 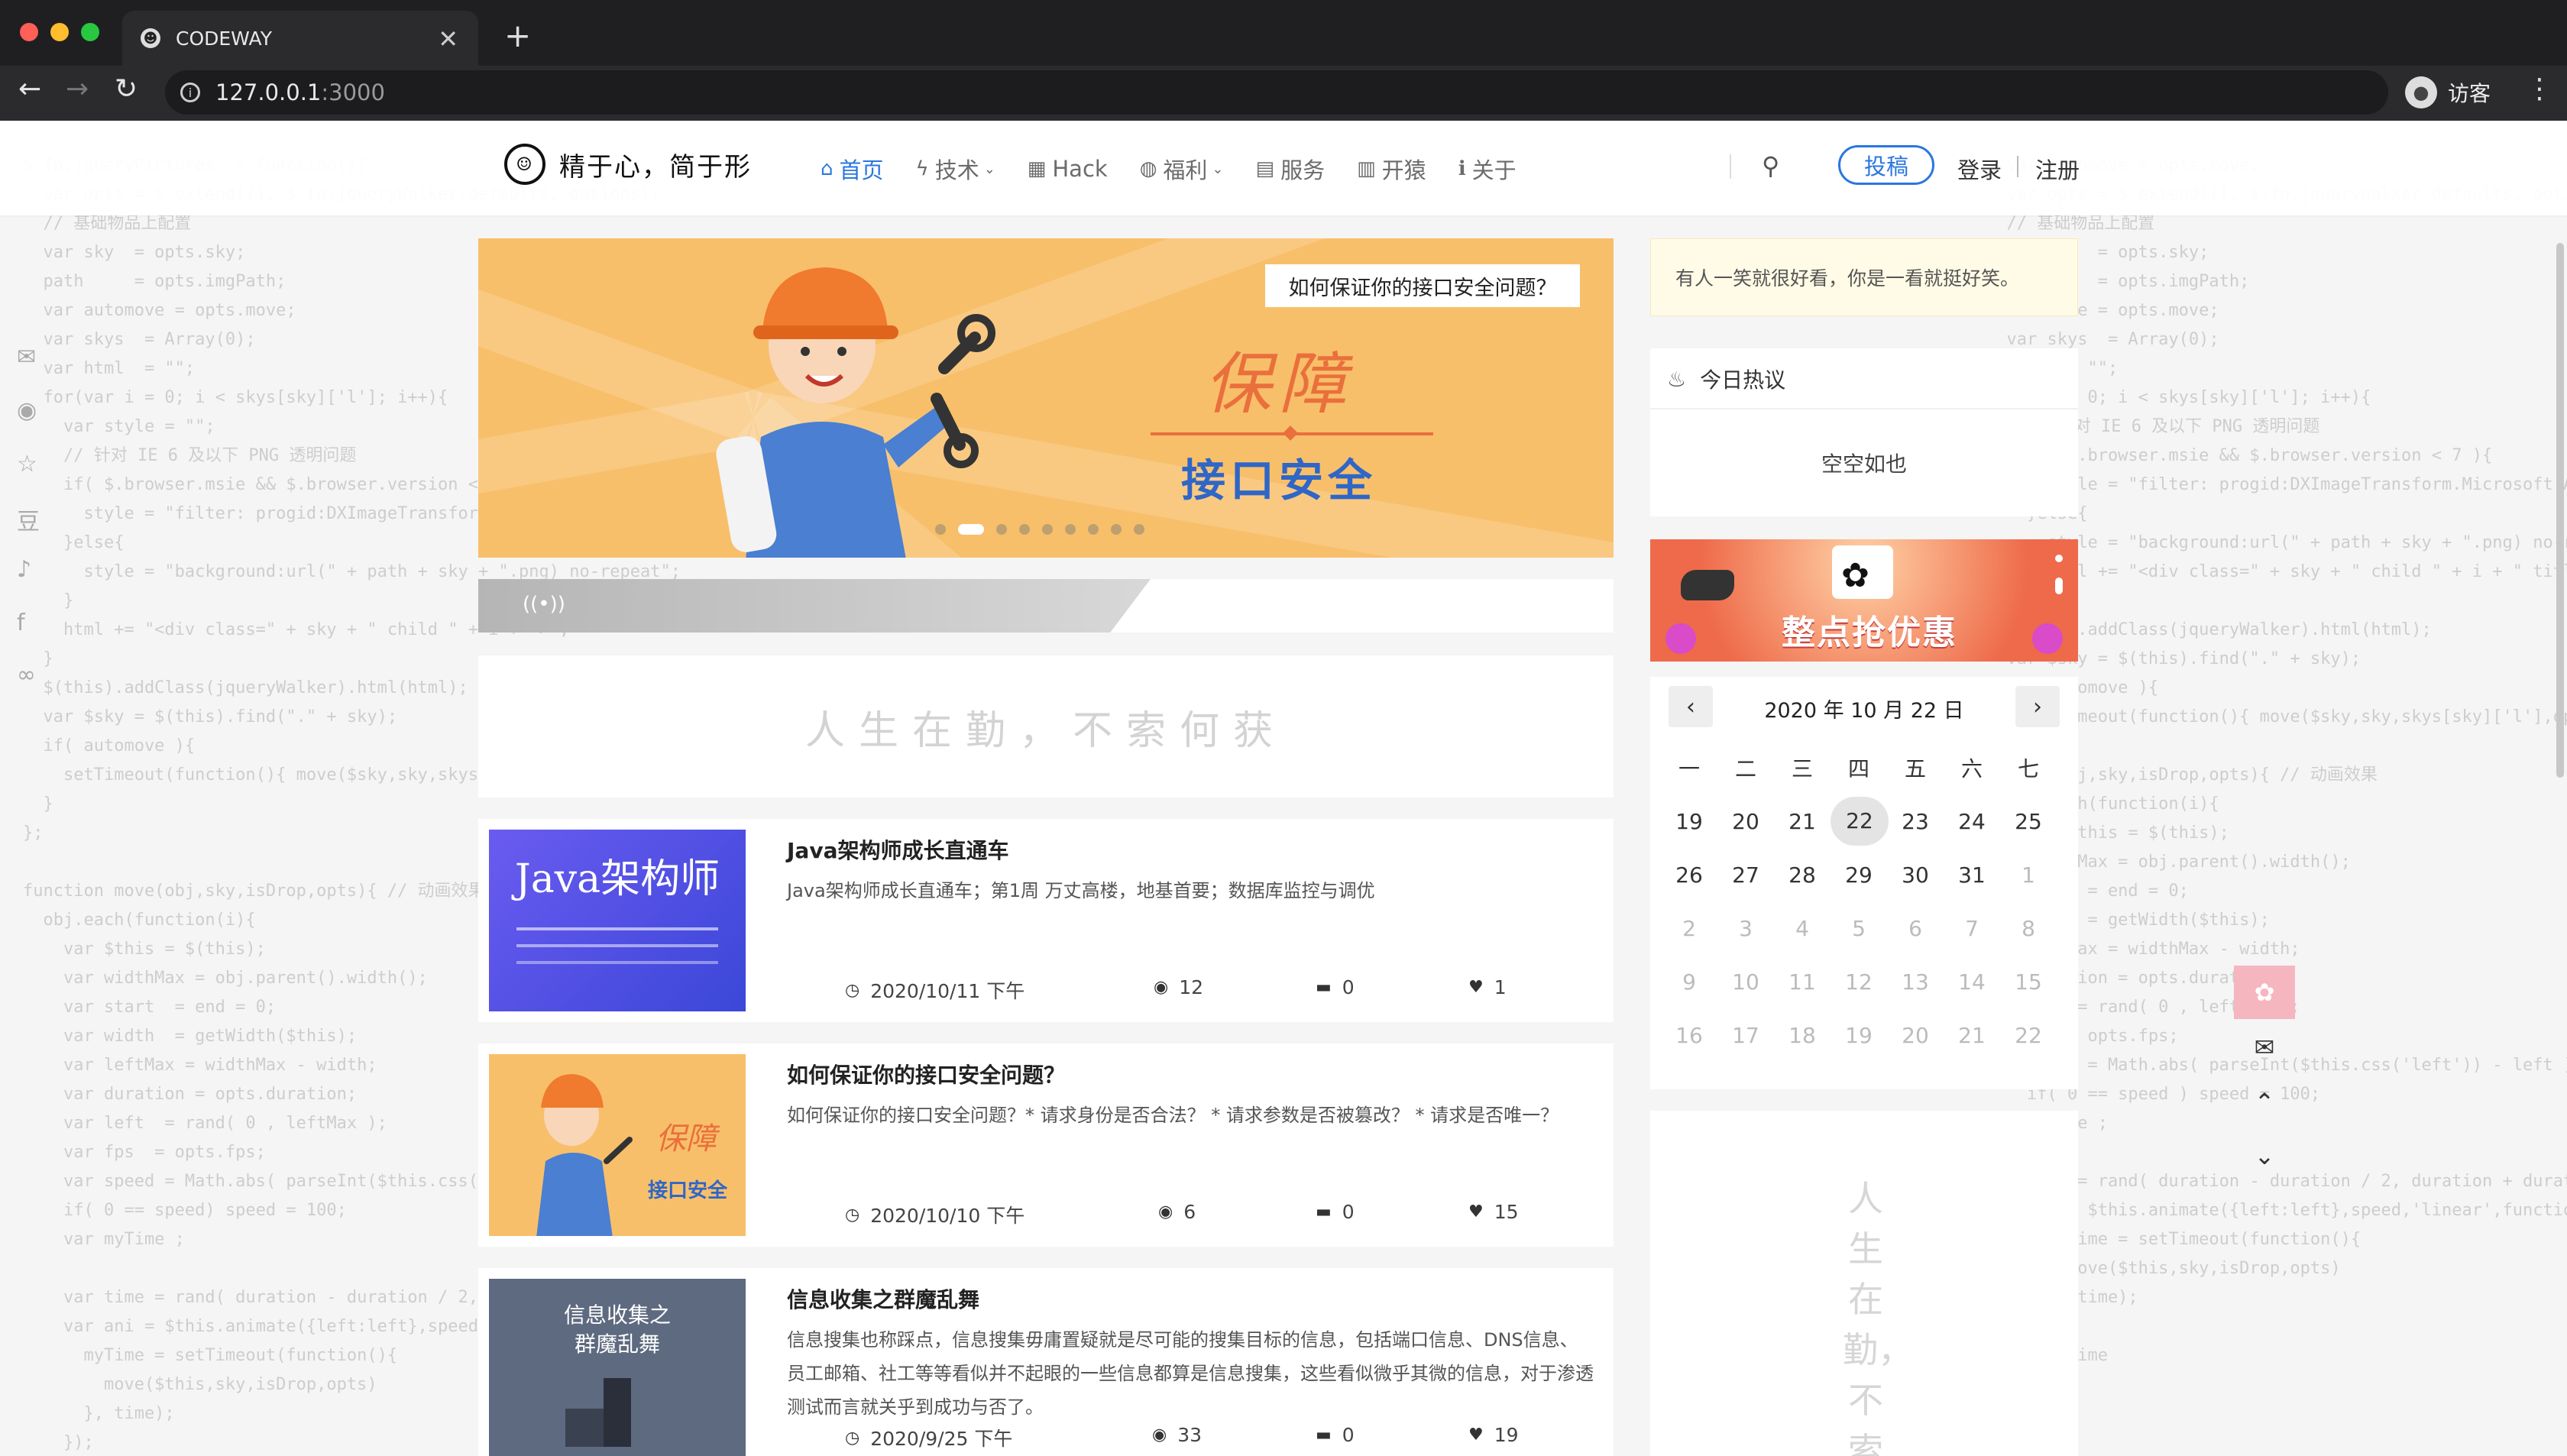 I want to click on calendar-day-other-month: 4, so click(x=1802, y=929).